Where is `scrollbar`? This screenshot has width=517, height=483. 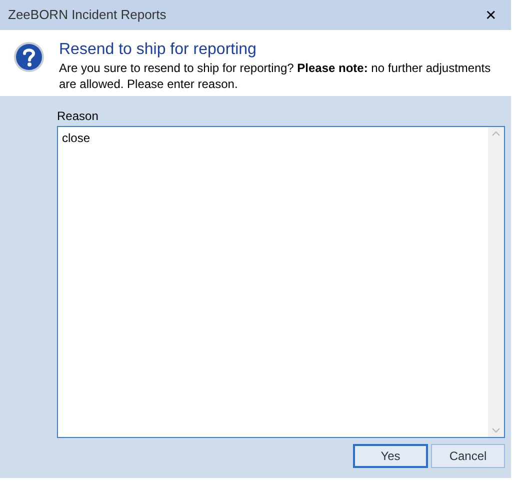 scrollbar is located at coordinates (496, 282).